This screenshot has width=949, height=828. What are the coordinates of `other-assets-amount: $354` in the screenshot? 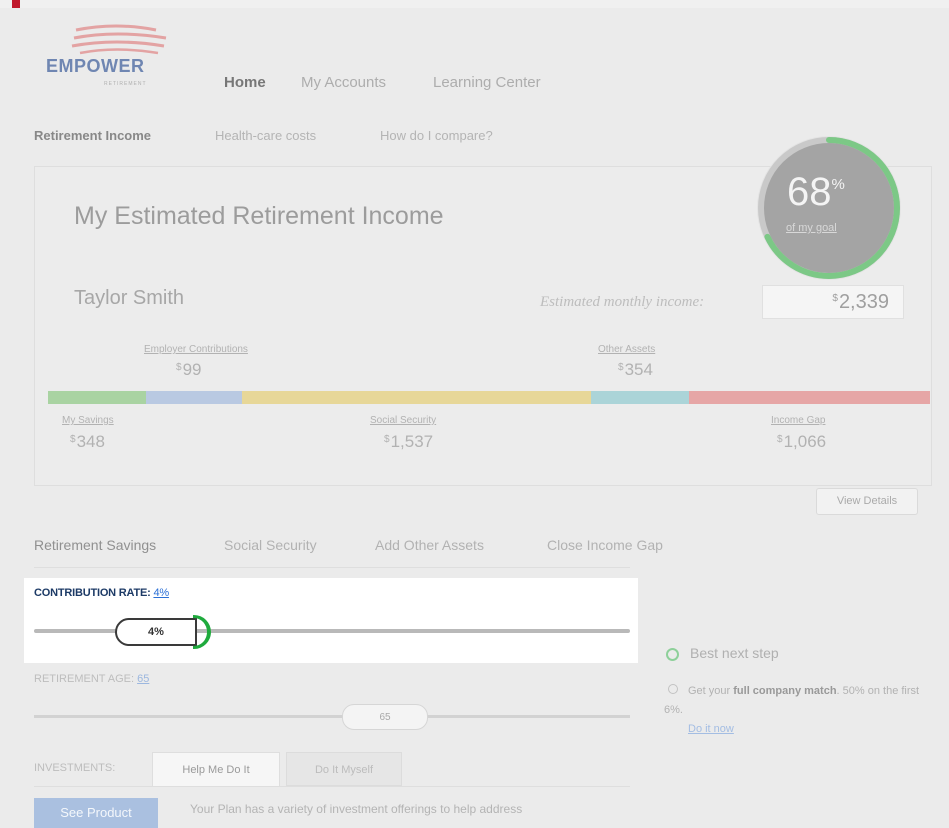 It's located at (635, 370).